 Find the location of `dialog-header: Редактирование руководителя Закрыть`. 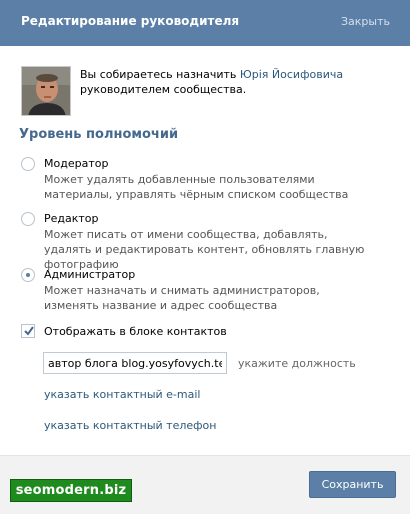

dialog-header: Редактирование руководителя Закрыть is located at coordinates (205, 23).